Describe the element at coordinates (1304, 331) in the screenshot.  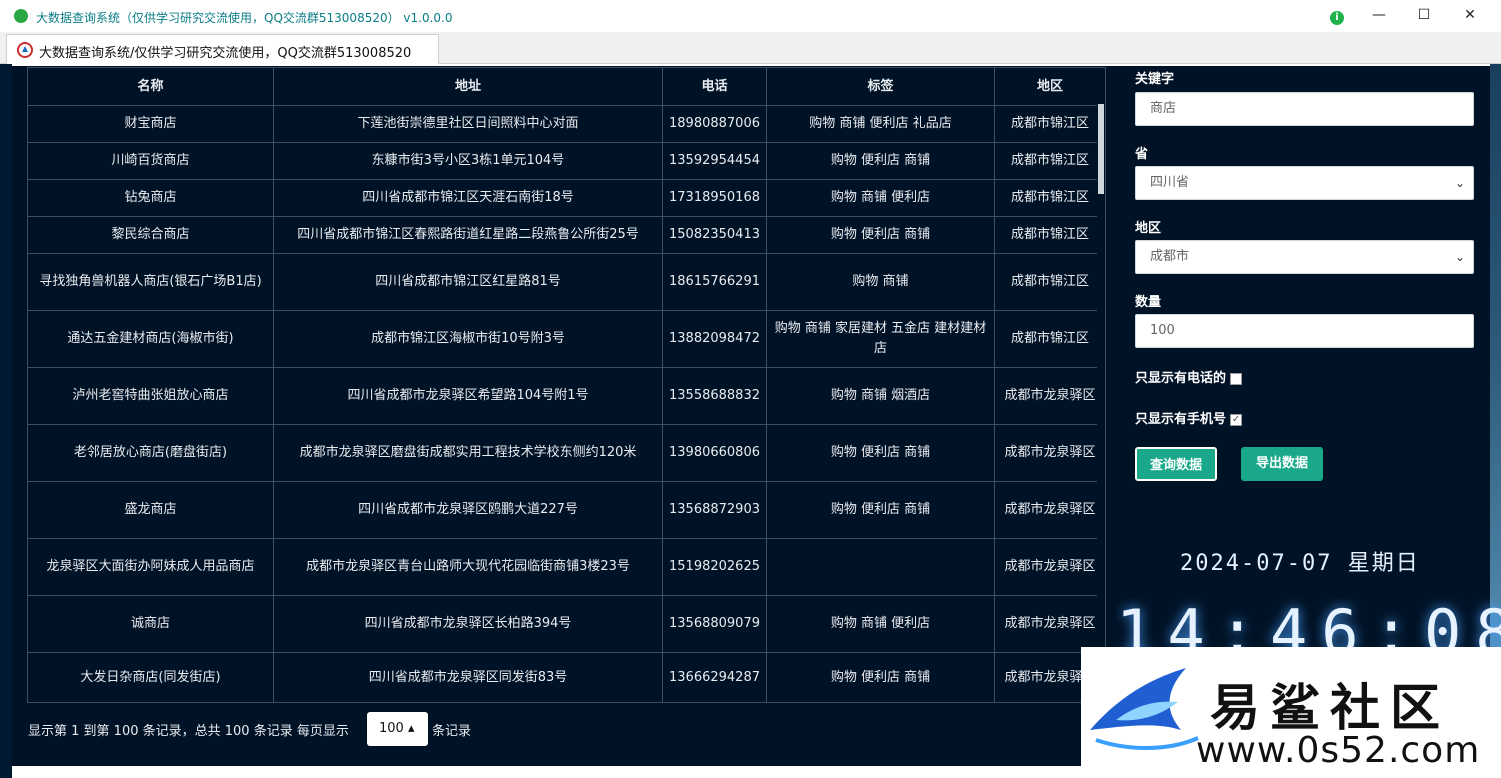
I see `count-input: 100` at that location.